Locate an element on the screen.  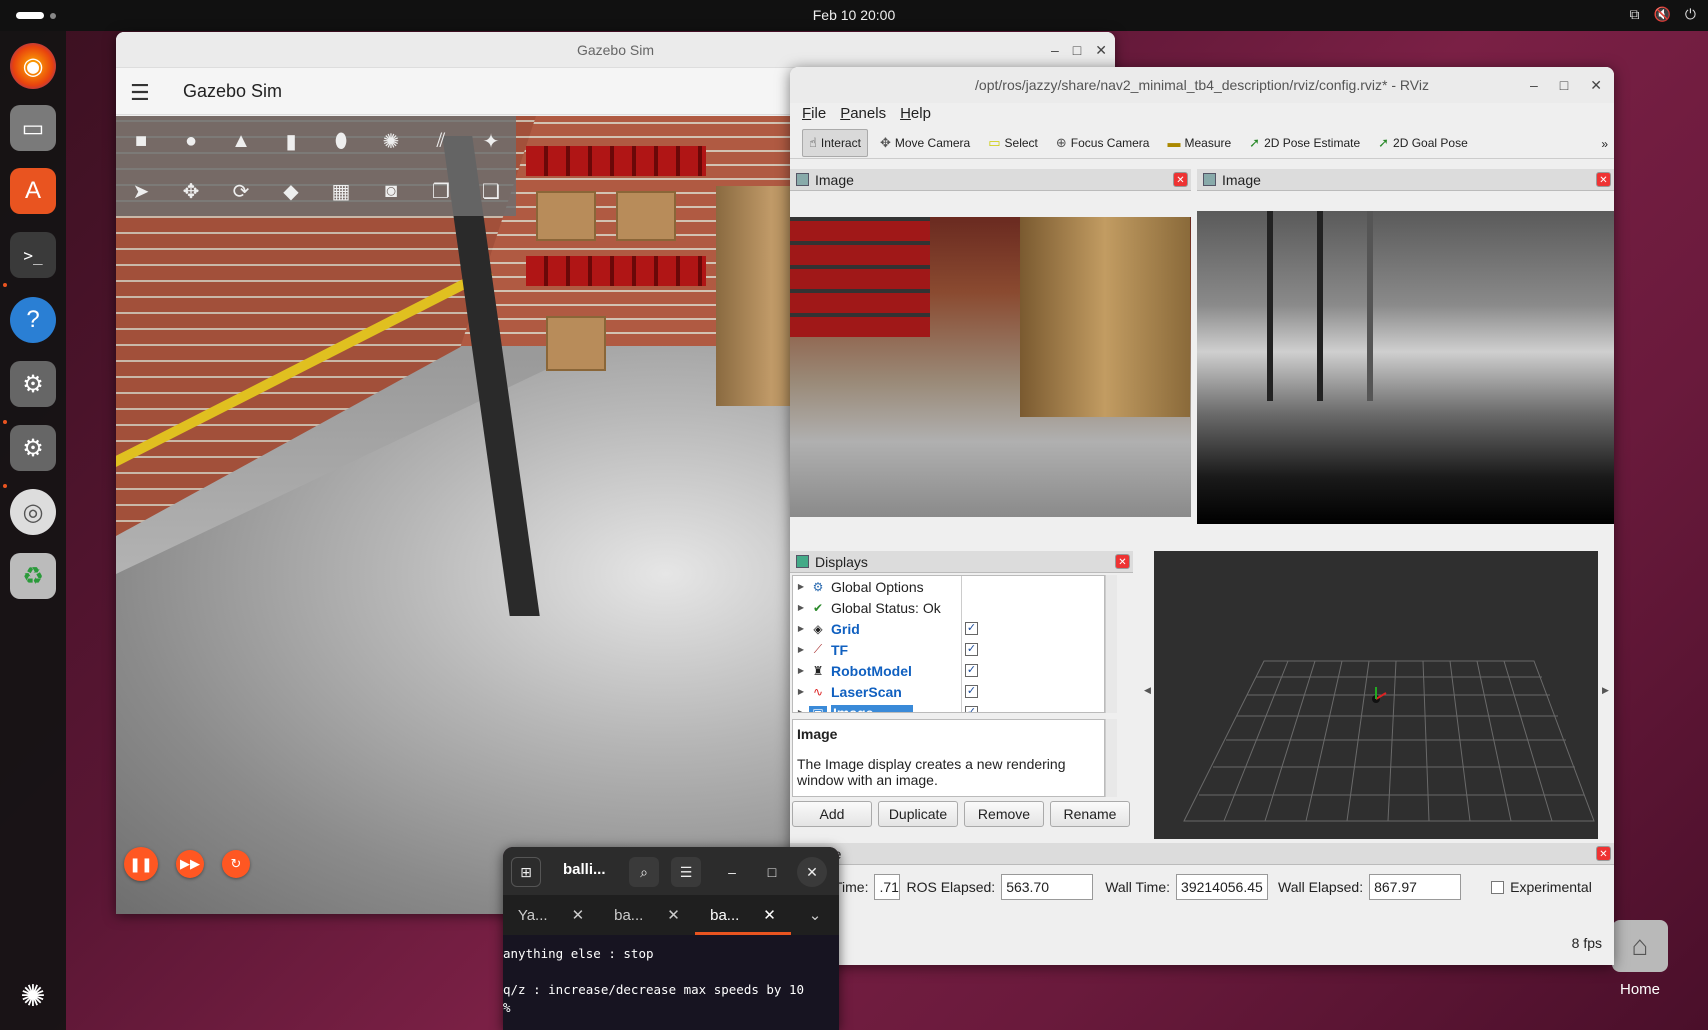
tool-2d-pose-estimate: ➚ 2D Pose Estimate is located at coordinates (1304, 143).